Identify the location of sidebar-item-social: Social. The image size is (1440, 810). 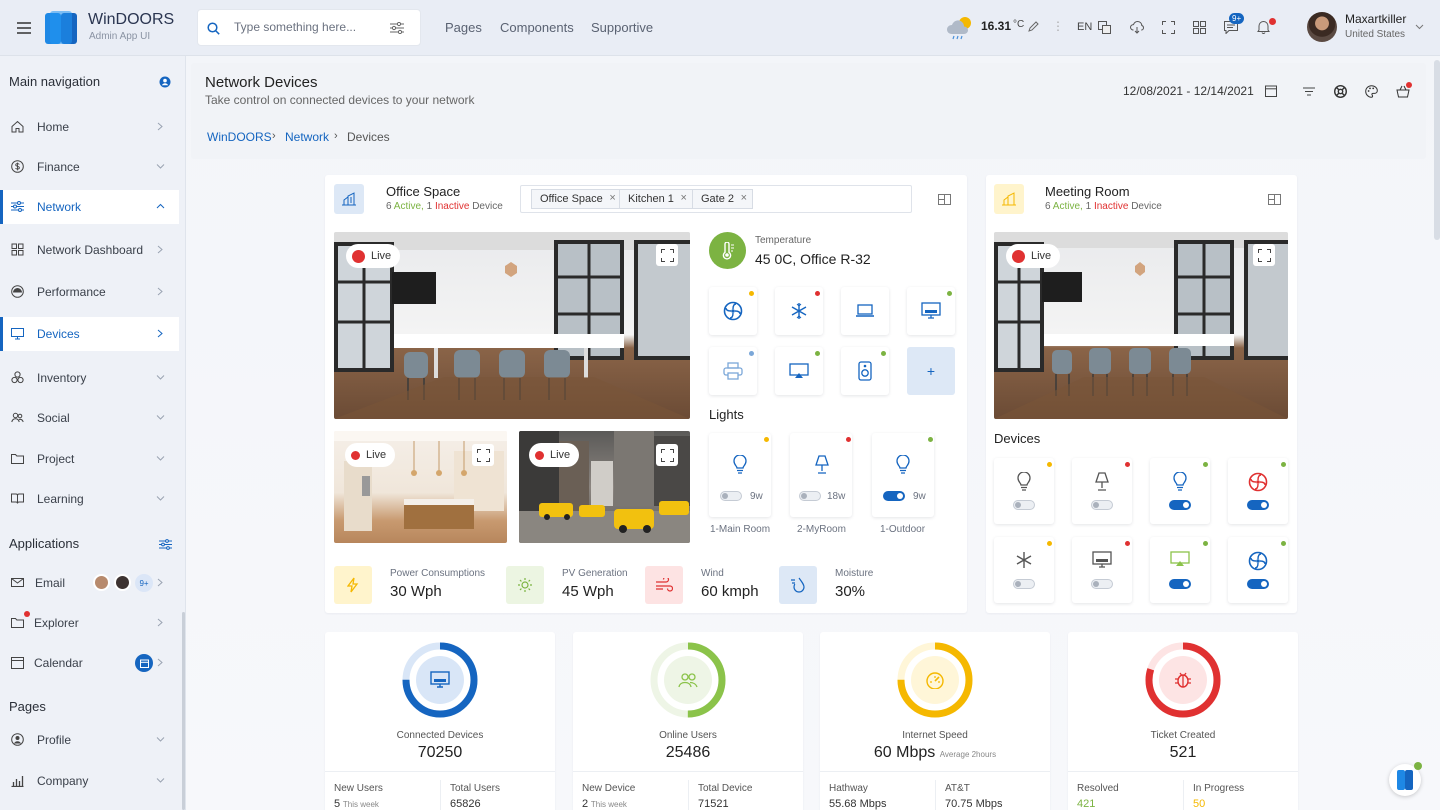
(89, 418).